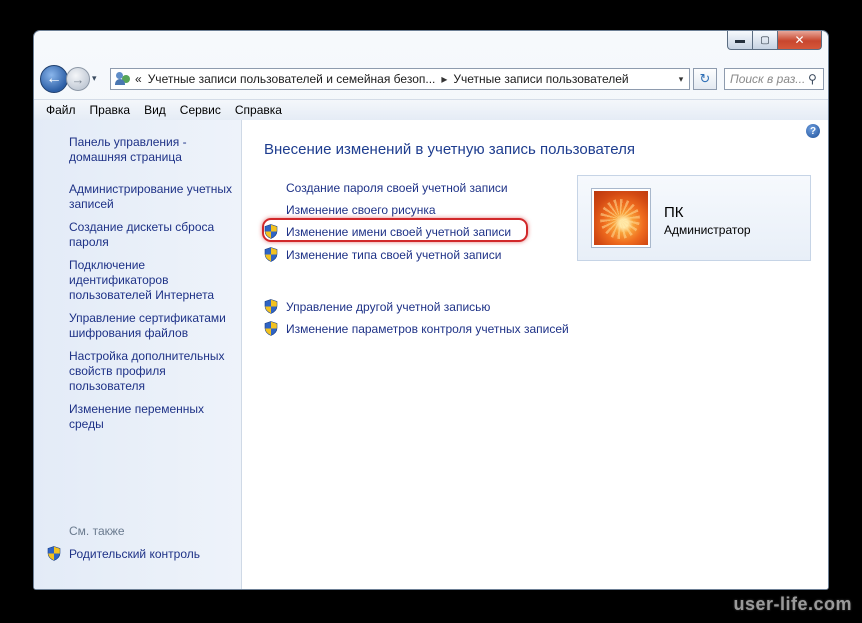 The image size is (862, 623). What do you see at coordinates (153, 417) in the screenshot?
I see `sidebar-item-environment-variables: Изменение переменных среды` at bounding box center [153, 417].